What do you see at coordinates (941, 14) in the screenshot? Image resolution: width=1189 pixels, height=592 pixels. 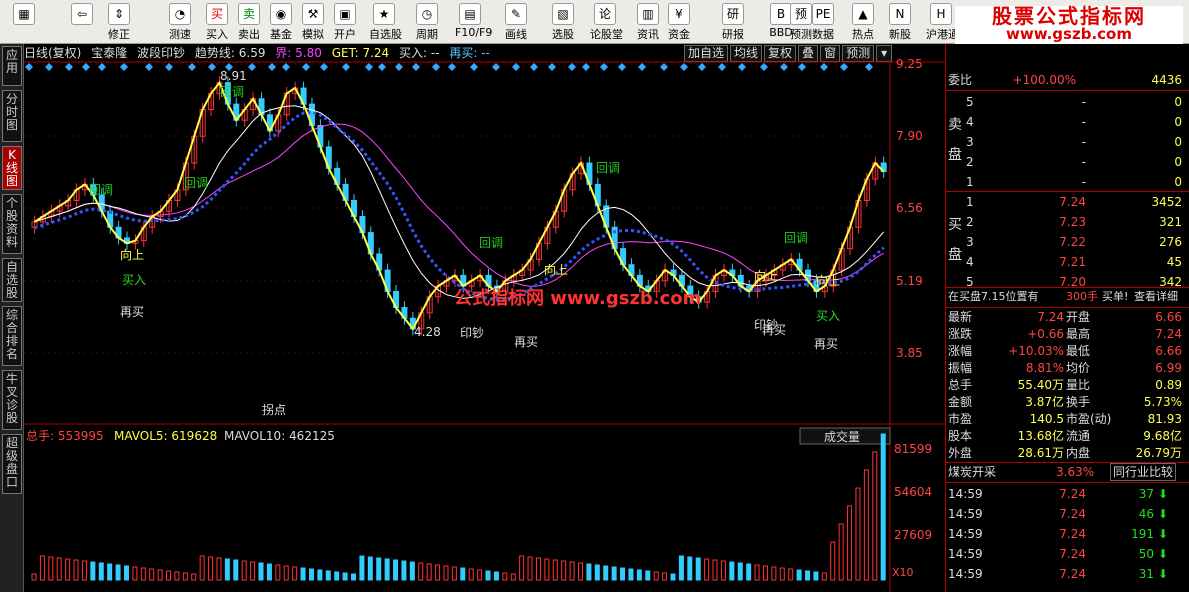 I see `shhk-icon: H` at bounding box center [941, 14].